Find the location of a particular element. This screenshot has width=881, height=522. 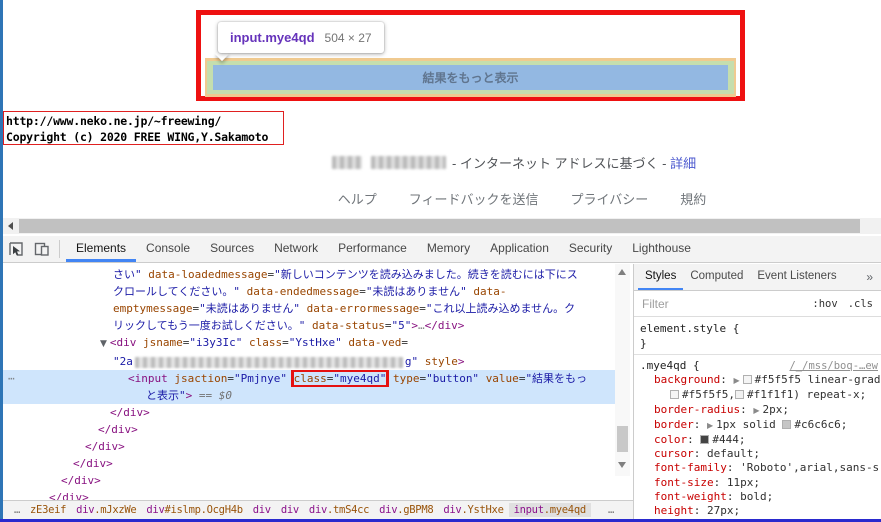

tab-elements: Elements is located at coordinates (101, 249).